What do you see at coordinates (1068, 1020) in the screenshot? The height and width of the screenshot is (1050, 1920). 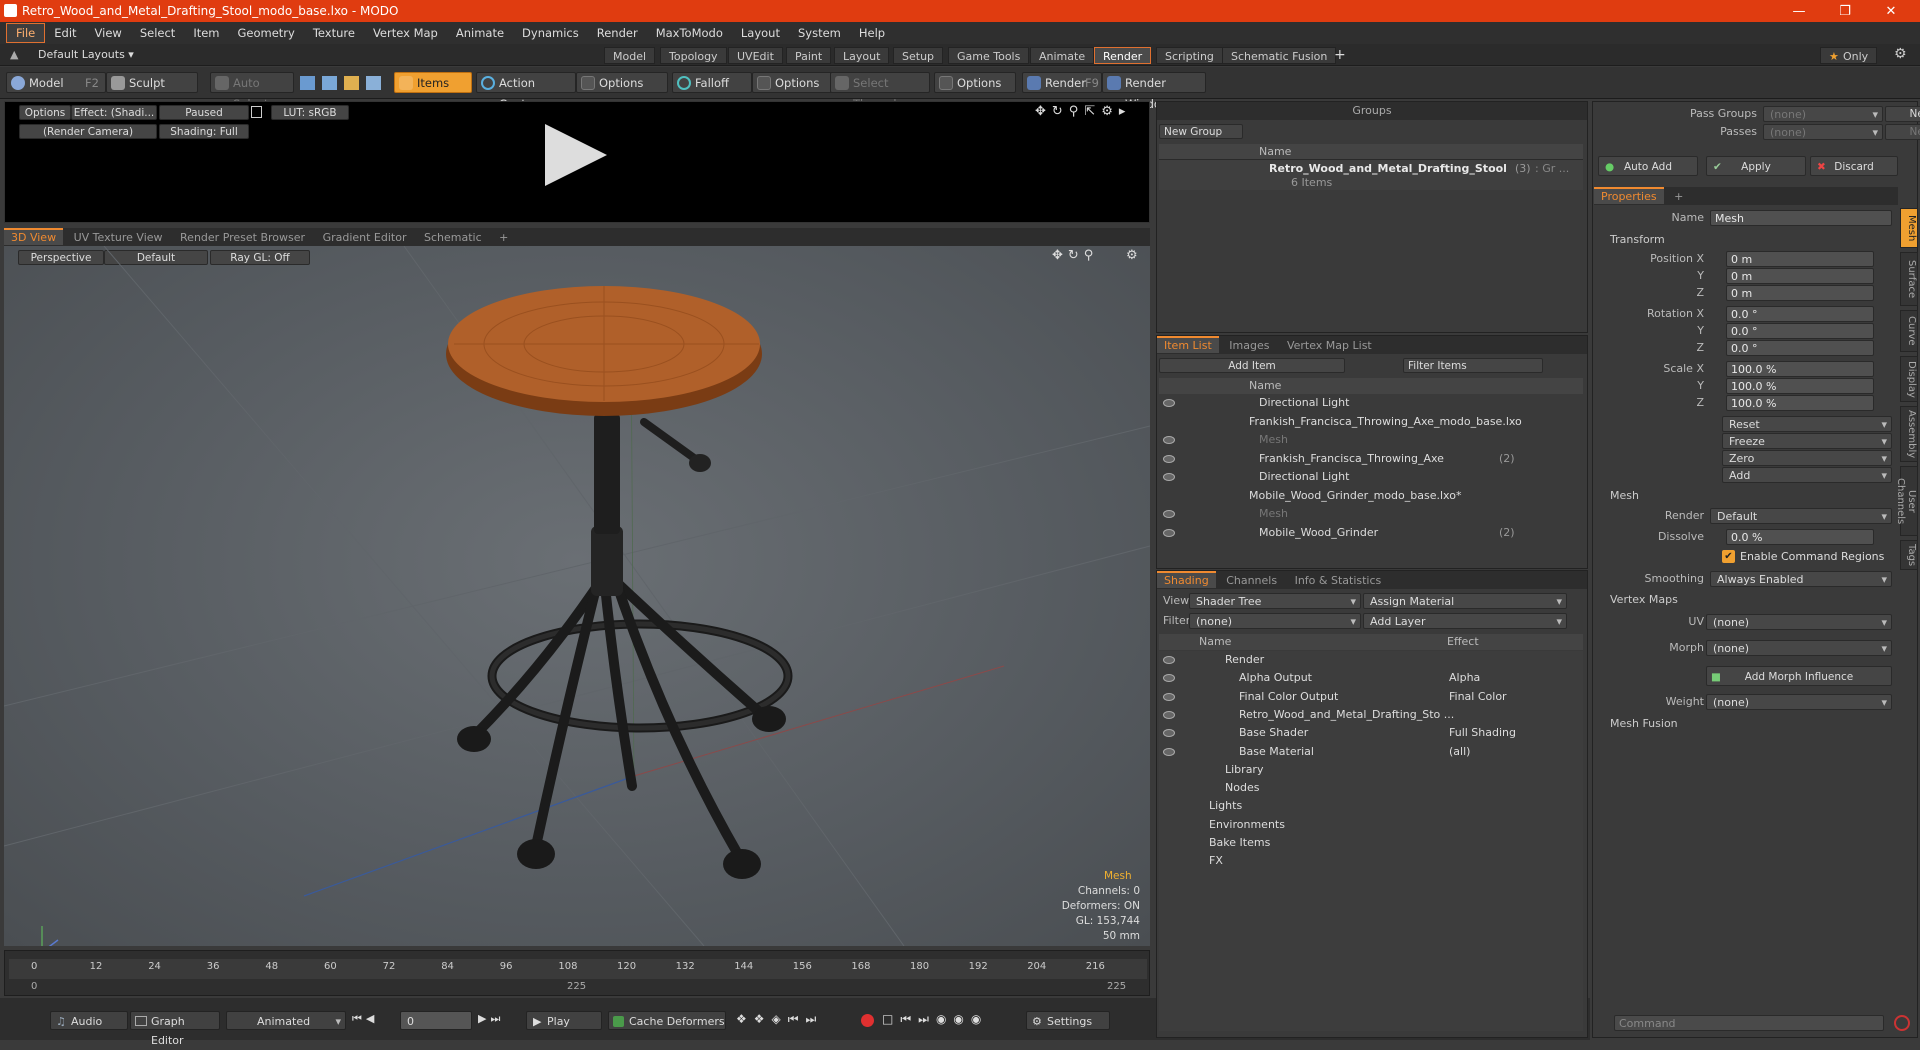 I see `settings-button: ⚙ Settings` at bounding box center [1068, 1020].